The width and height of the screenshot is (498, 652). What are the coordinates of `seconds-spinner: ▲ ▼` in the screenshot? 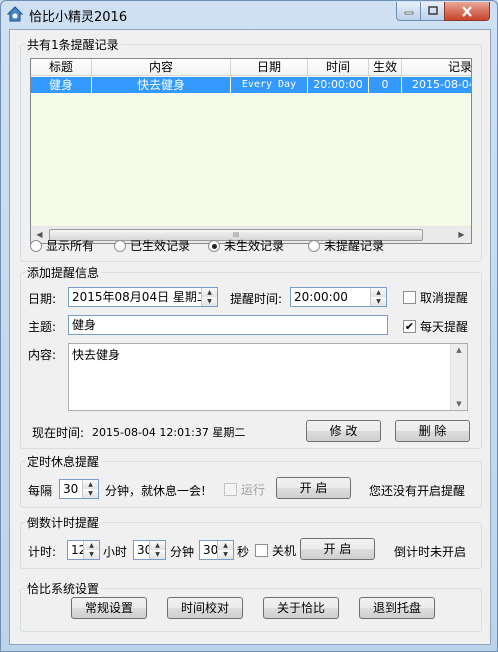 It's located at (225, 550).